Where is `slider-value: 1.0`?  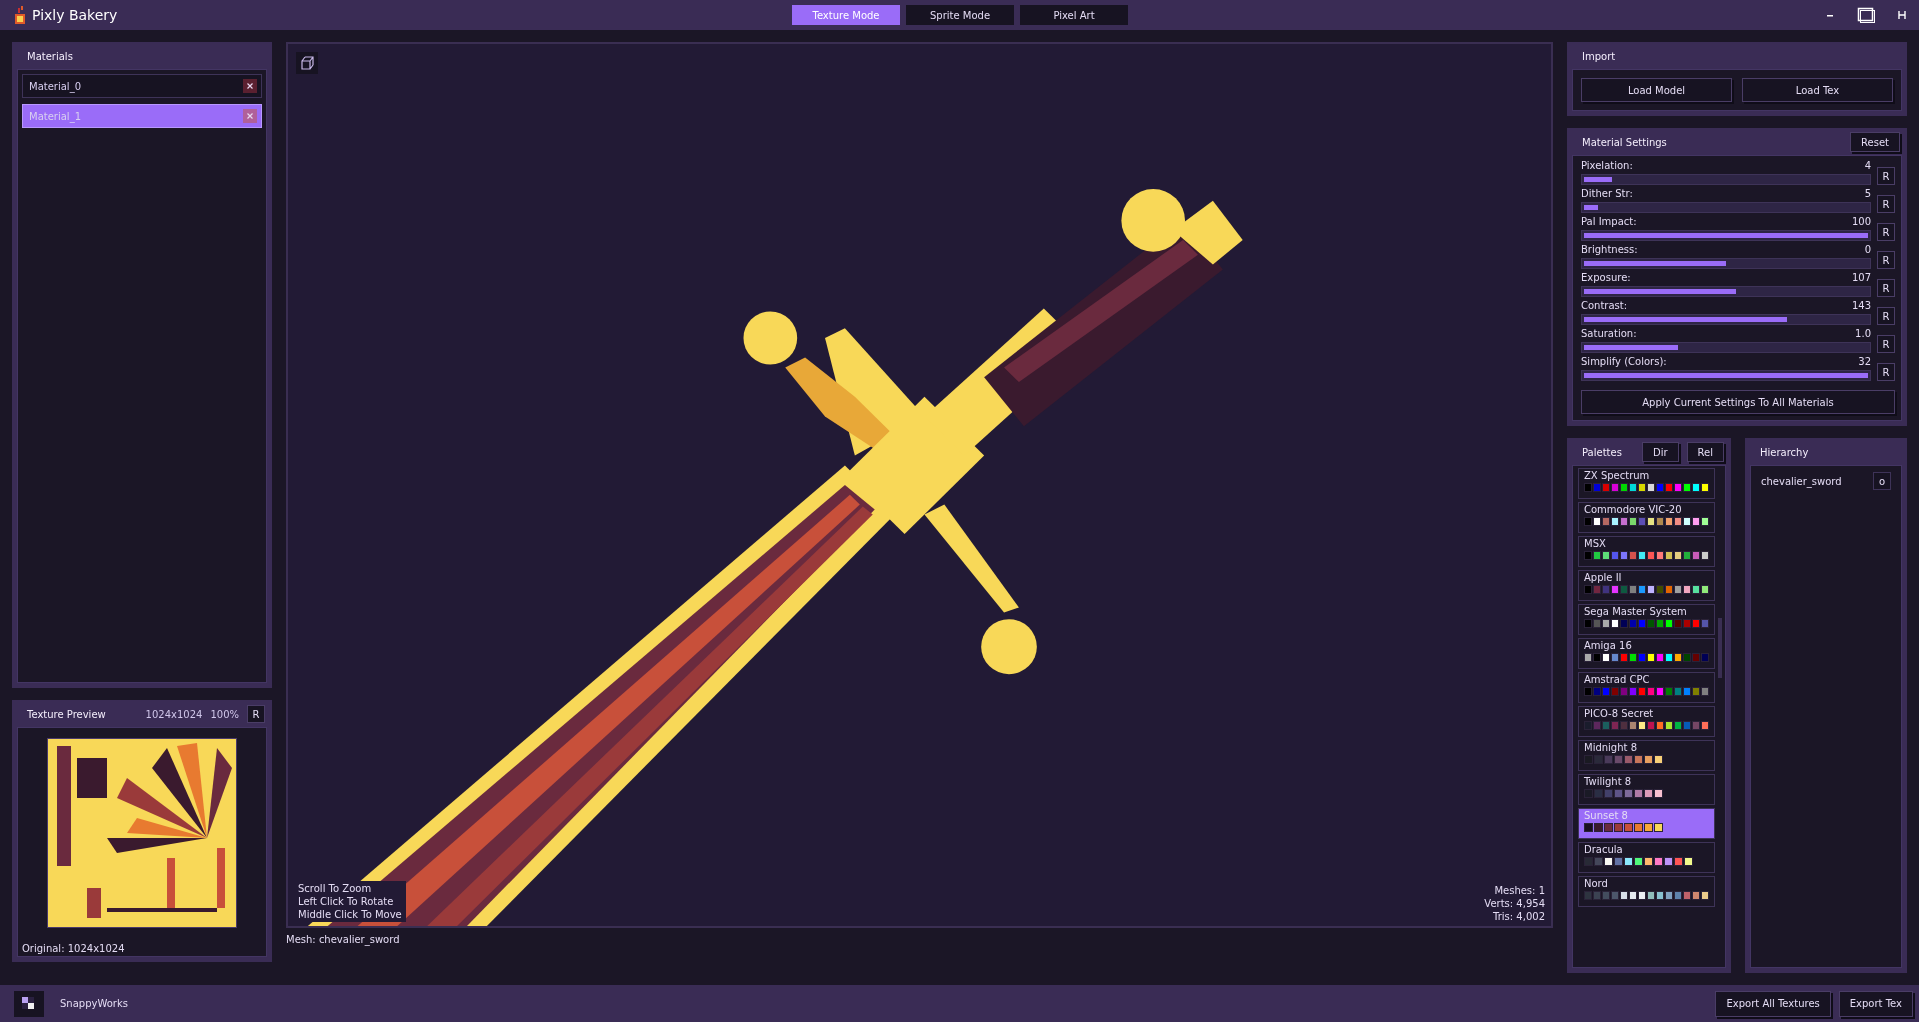
slider-value: 1.0 is located at coordinates (1863, 333).